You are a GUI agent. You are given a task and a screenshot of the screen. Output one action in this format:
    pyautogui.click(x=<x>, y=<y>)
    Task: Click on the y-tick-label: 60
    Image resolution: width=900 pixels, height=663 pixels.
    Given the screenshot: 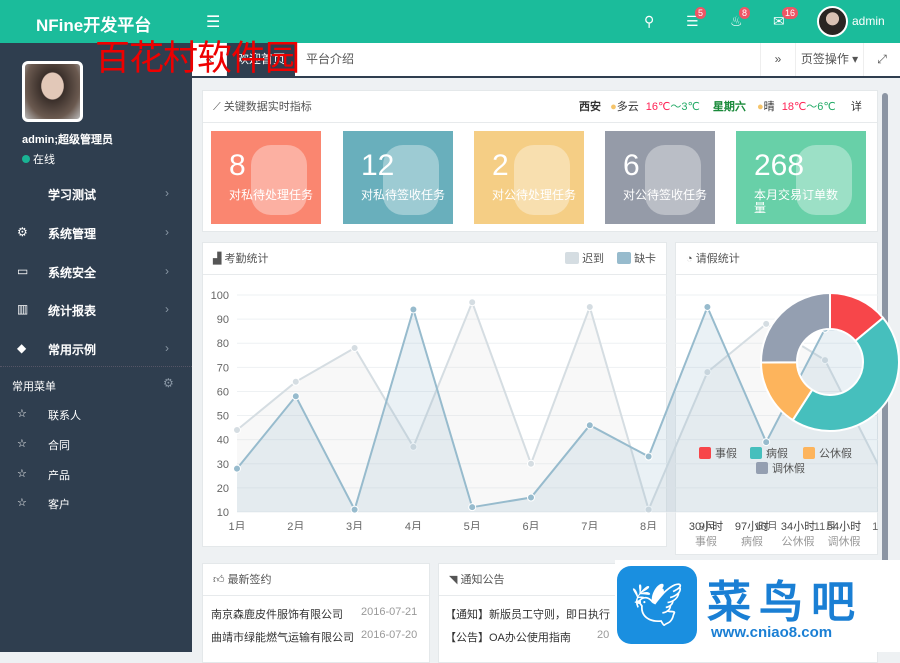 What is the action you would take?
    pyautogui.click(x=223, y=392)
    